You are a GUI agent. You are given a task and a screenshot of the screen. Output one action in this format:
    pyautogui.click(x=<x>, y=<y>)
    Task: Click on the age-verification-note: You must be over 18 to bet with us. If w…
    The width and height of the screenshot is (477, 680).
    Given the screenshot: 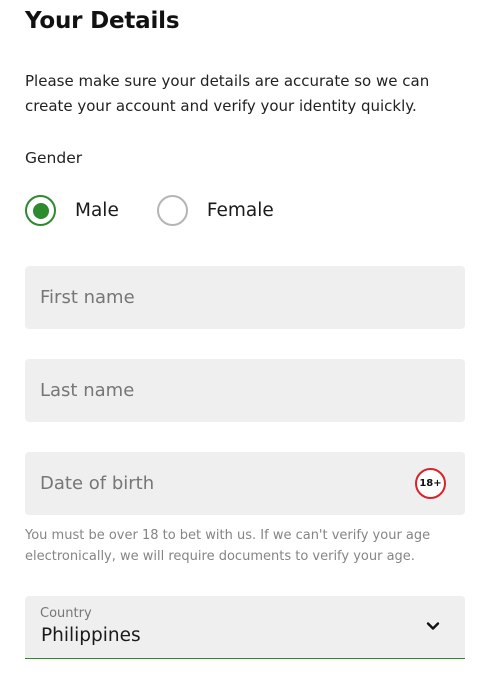 What is the action you would take?
    pyautogui.click(x=228, y=546)
    